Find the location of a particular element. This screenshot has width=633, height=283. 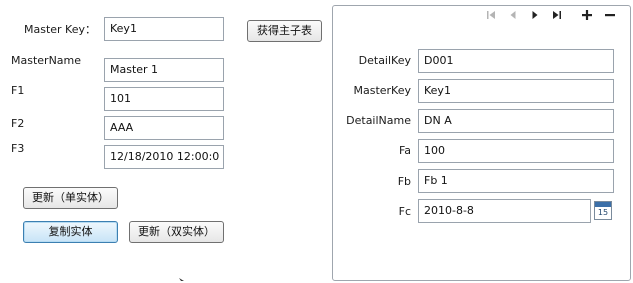

fb-input: Fb 1 is located at coordinates (516, 181).